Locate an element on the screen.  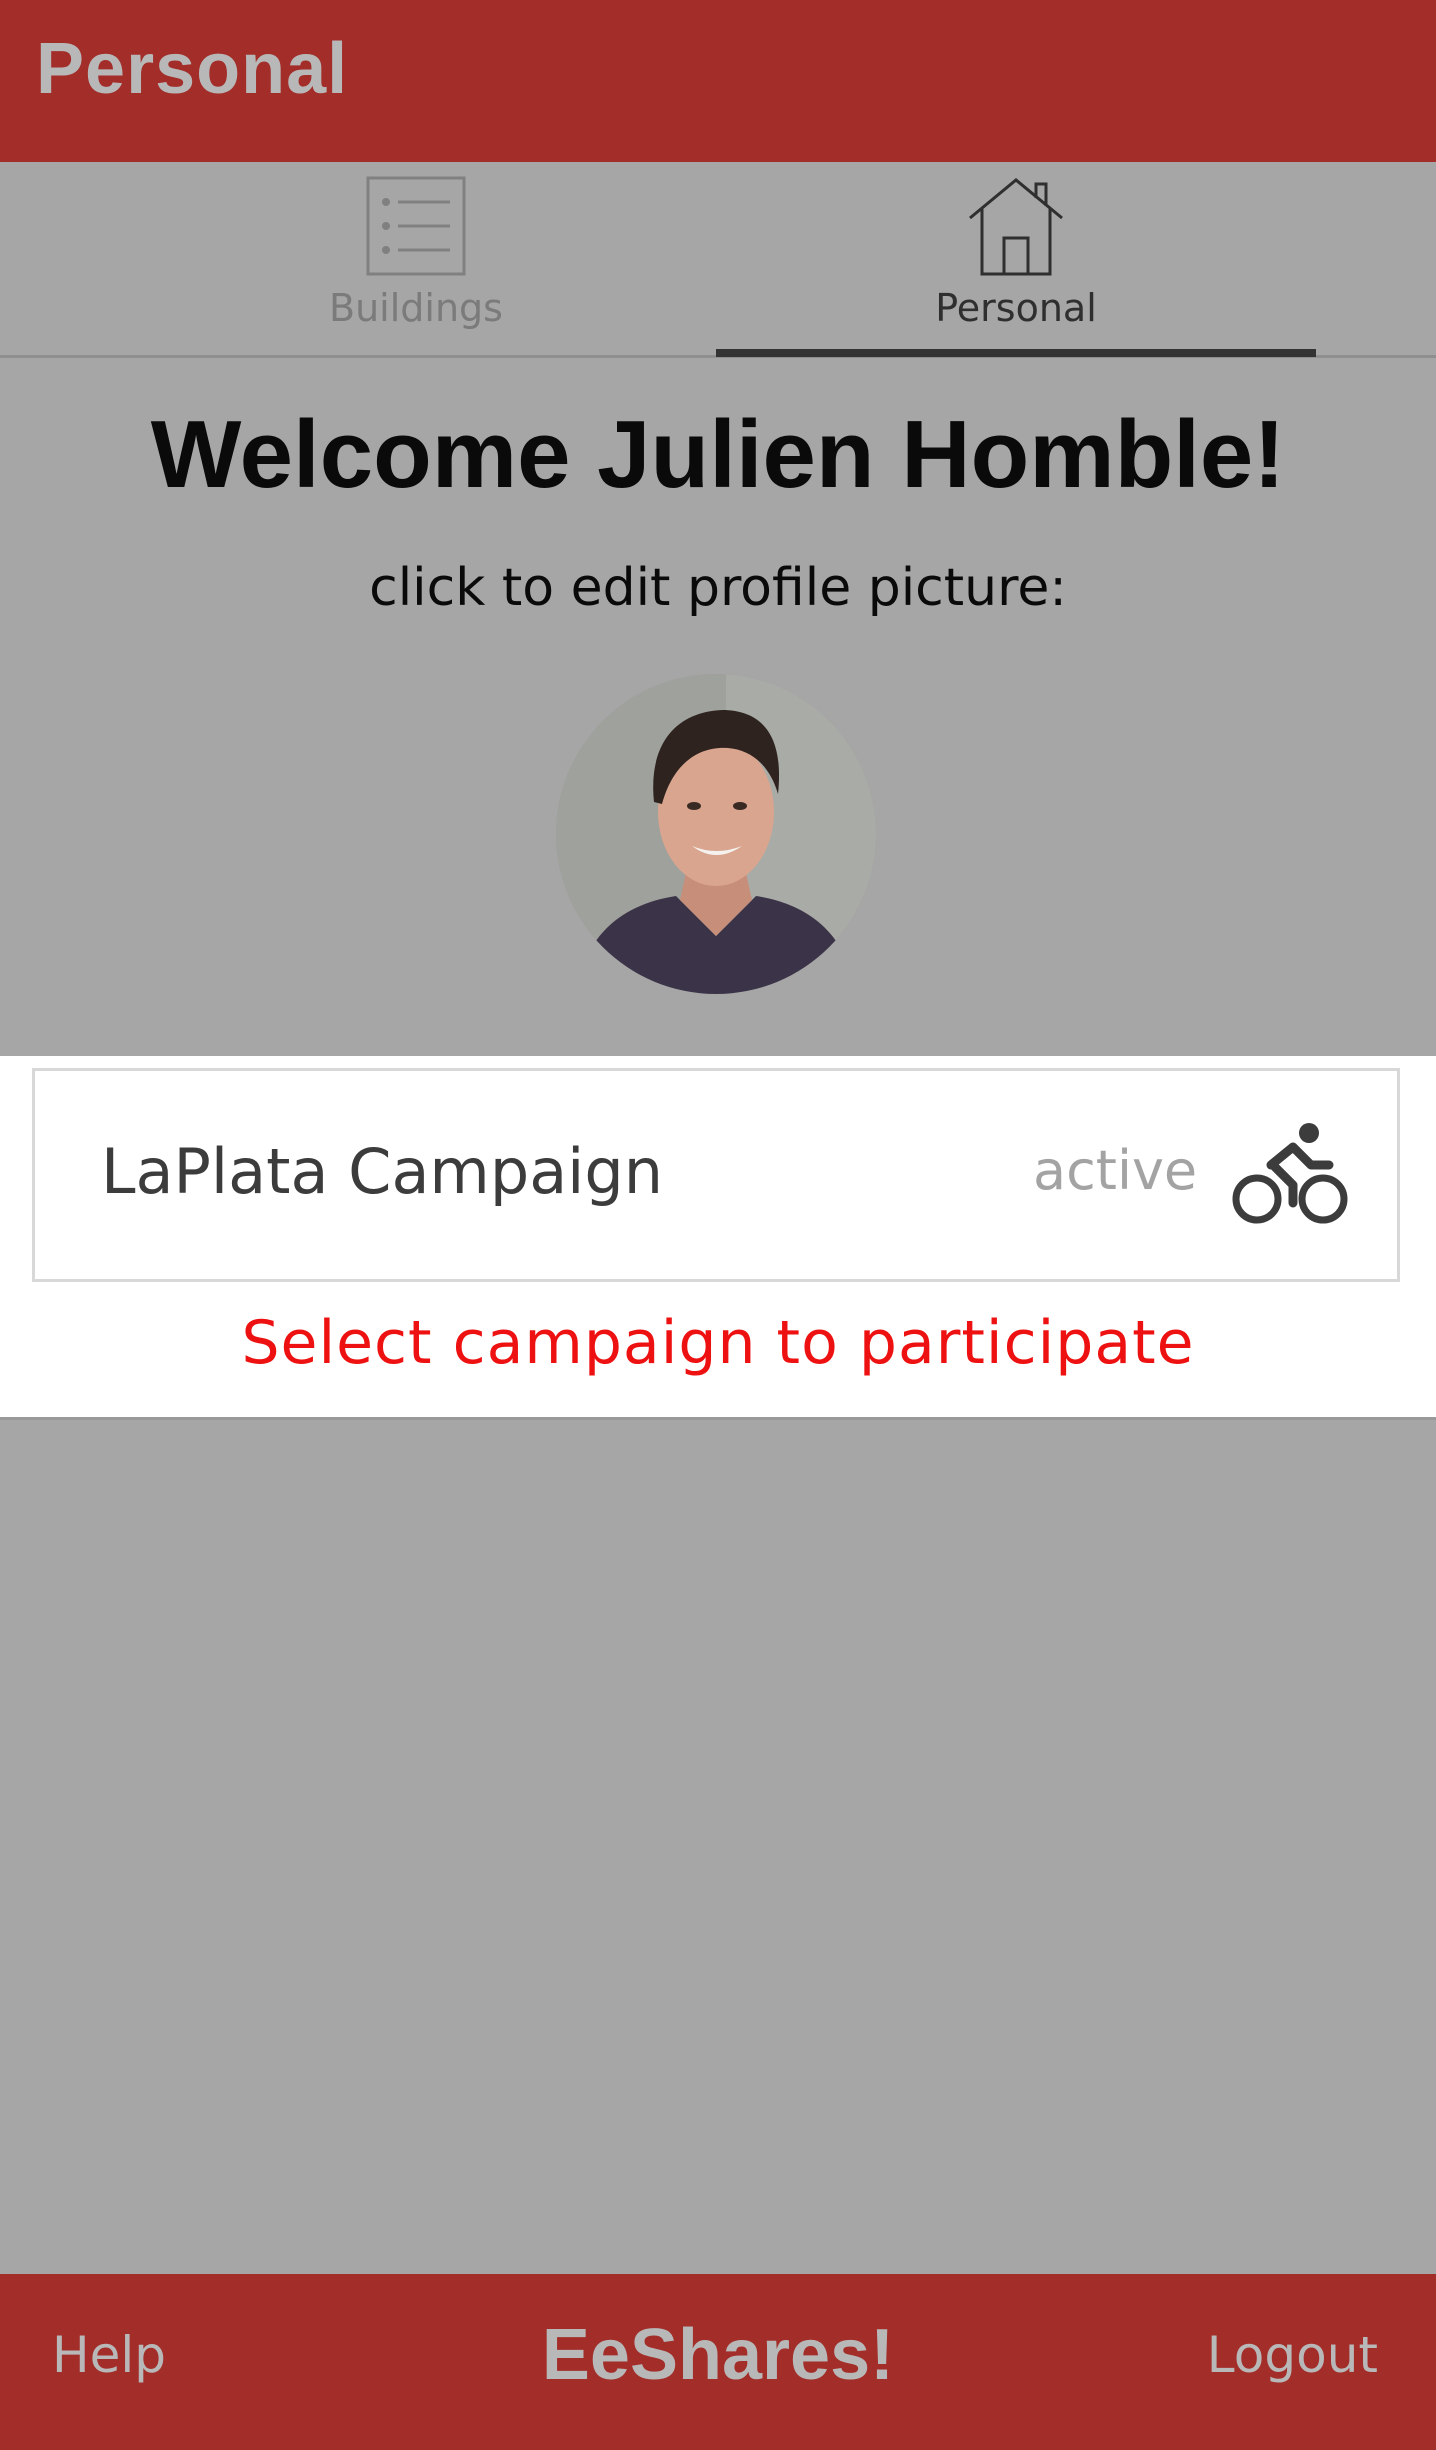
campaign-status: active is located at coordinates (1115, 1170).